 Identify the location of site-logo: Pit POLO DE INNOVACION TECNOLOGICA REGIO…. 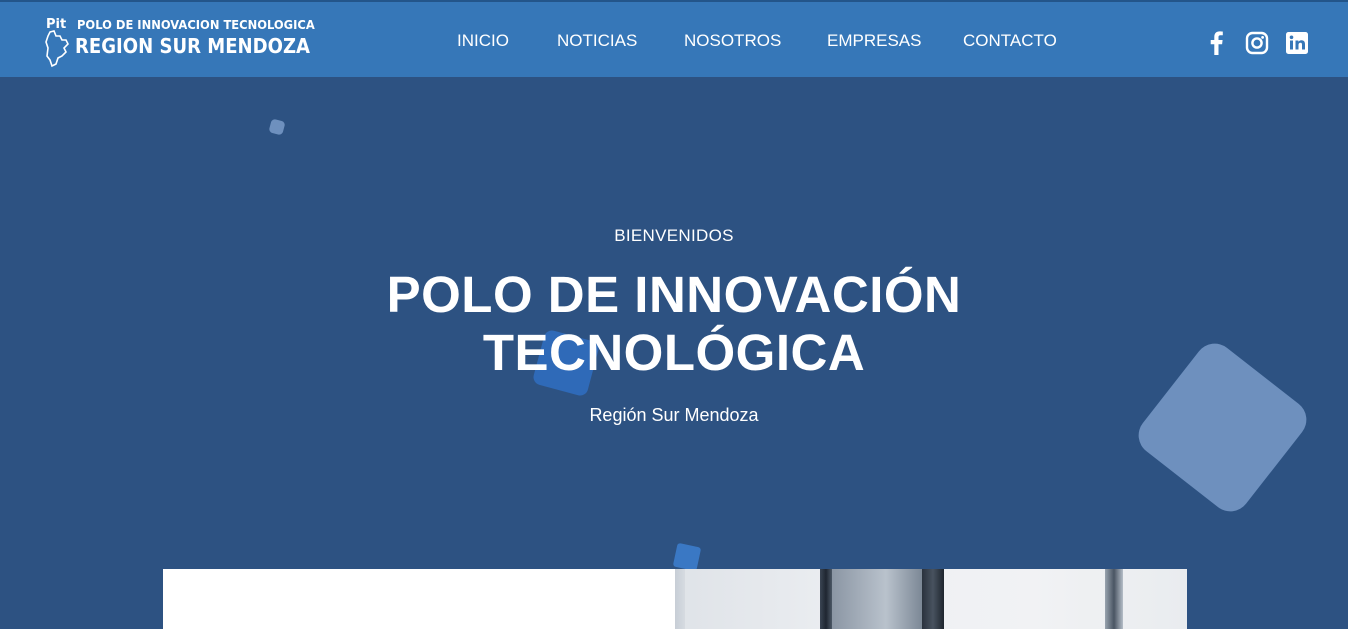
(179, 42).